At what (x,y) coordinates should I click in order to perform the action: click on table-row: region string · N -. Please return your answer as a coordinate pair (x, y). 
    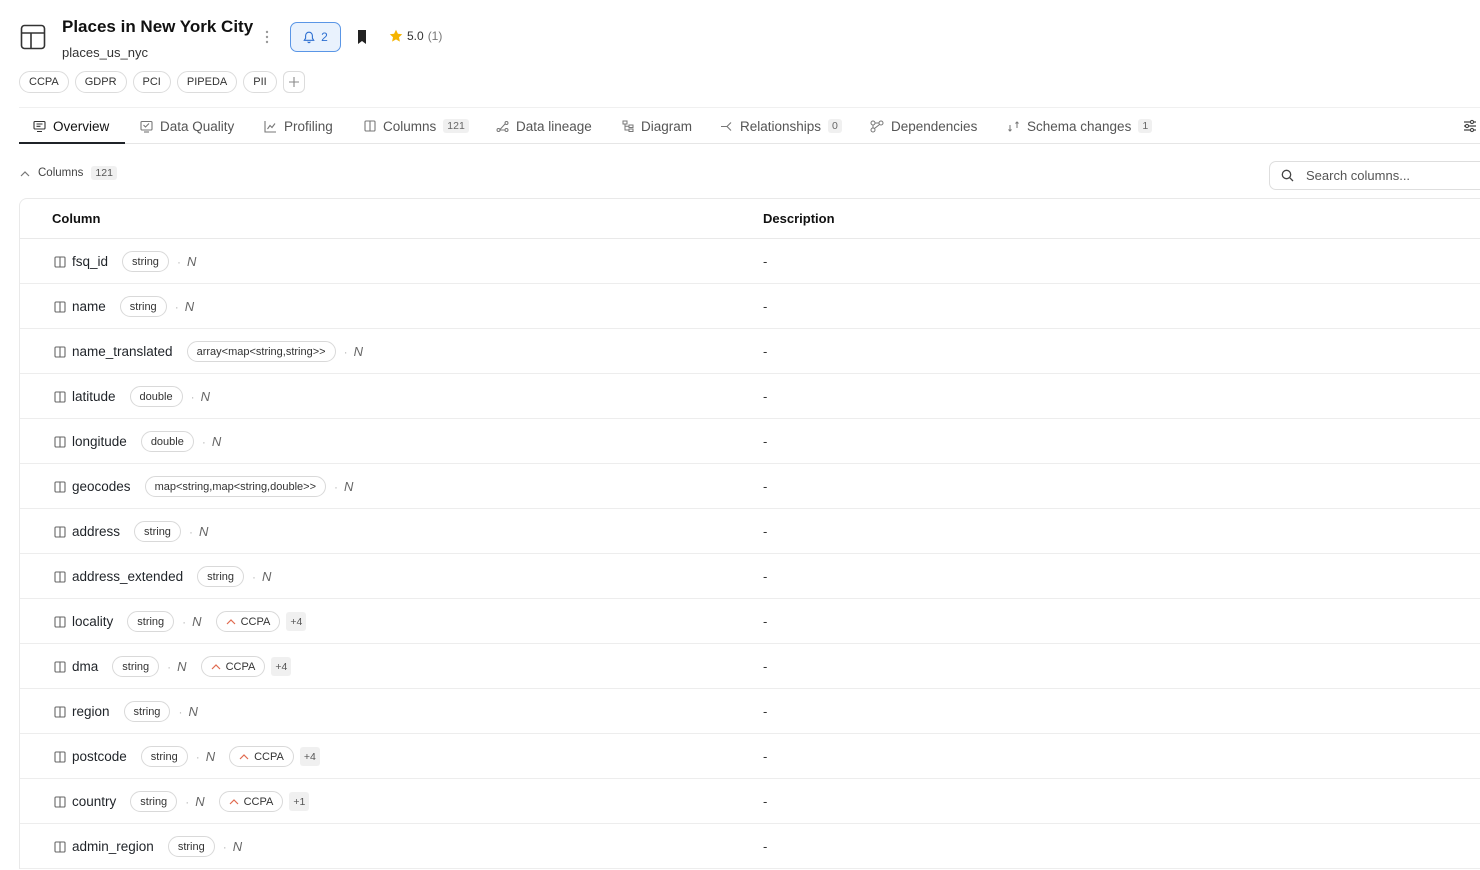
    Looking at the image, I should click on (750, 711).